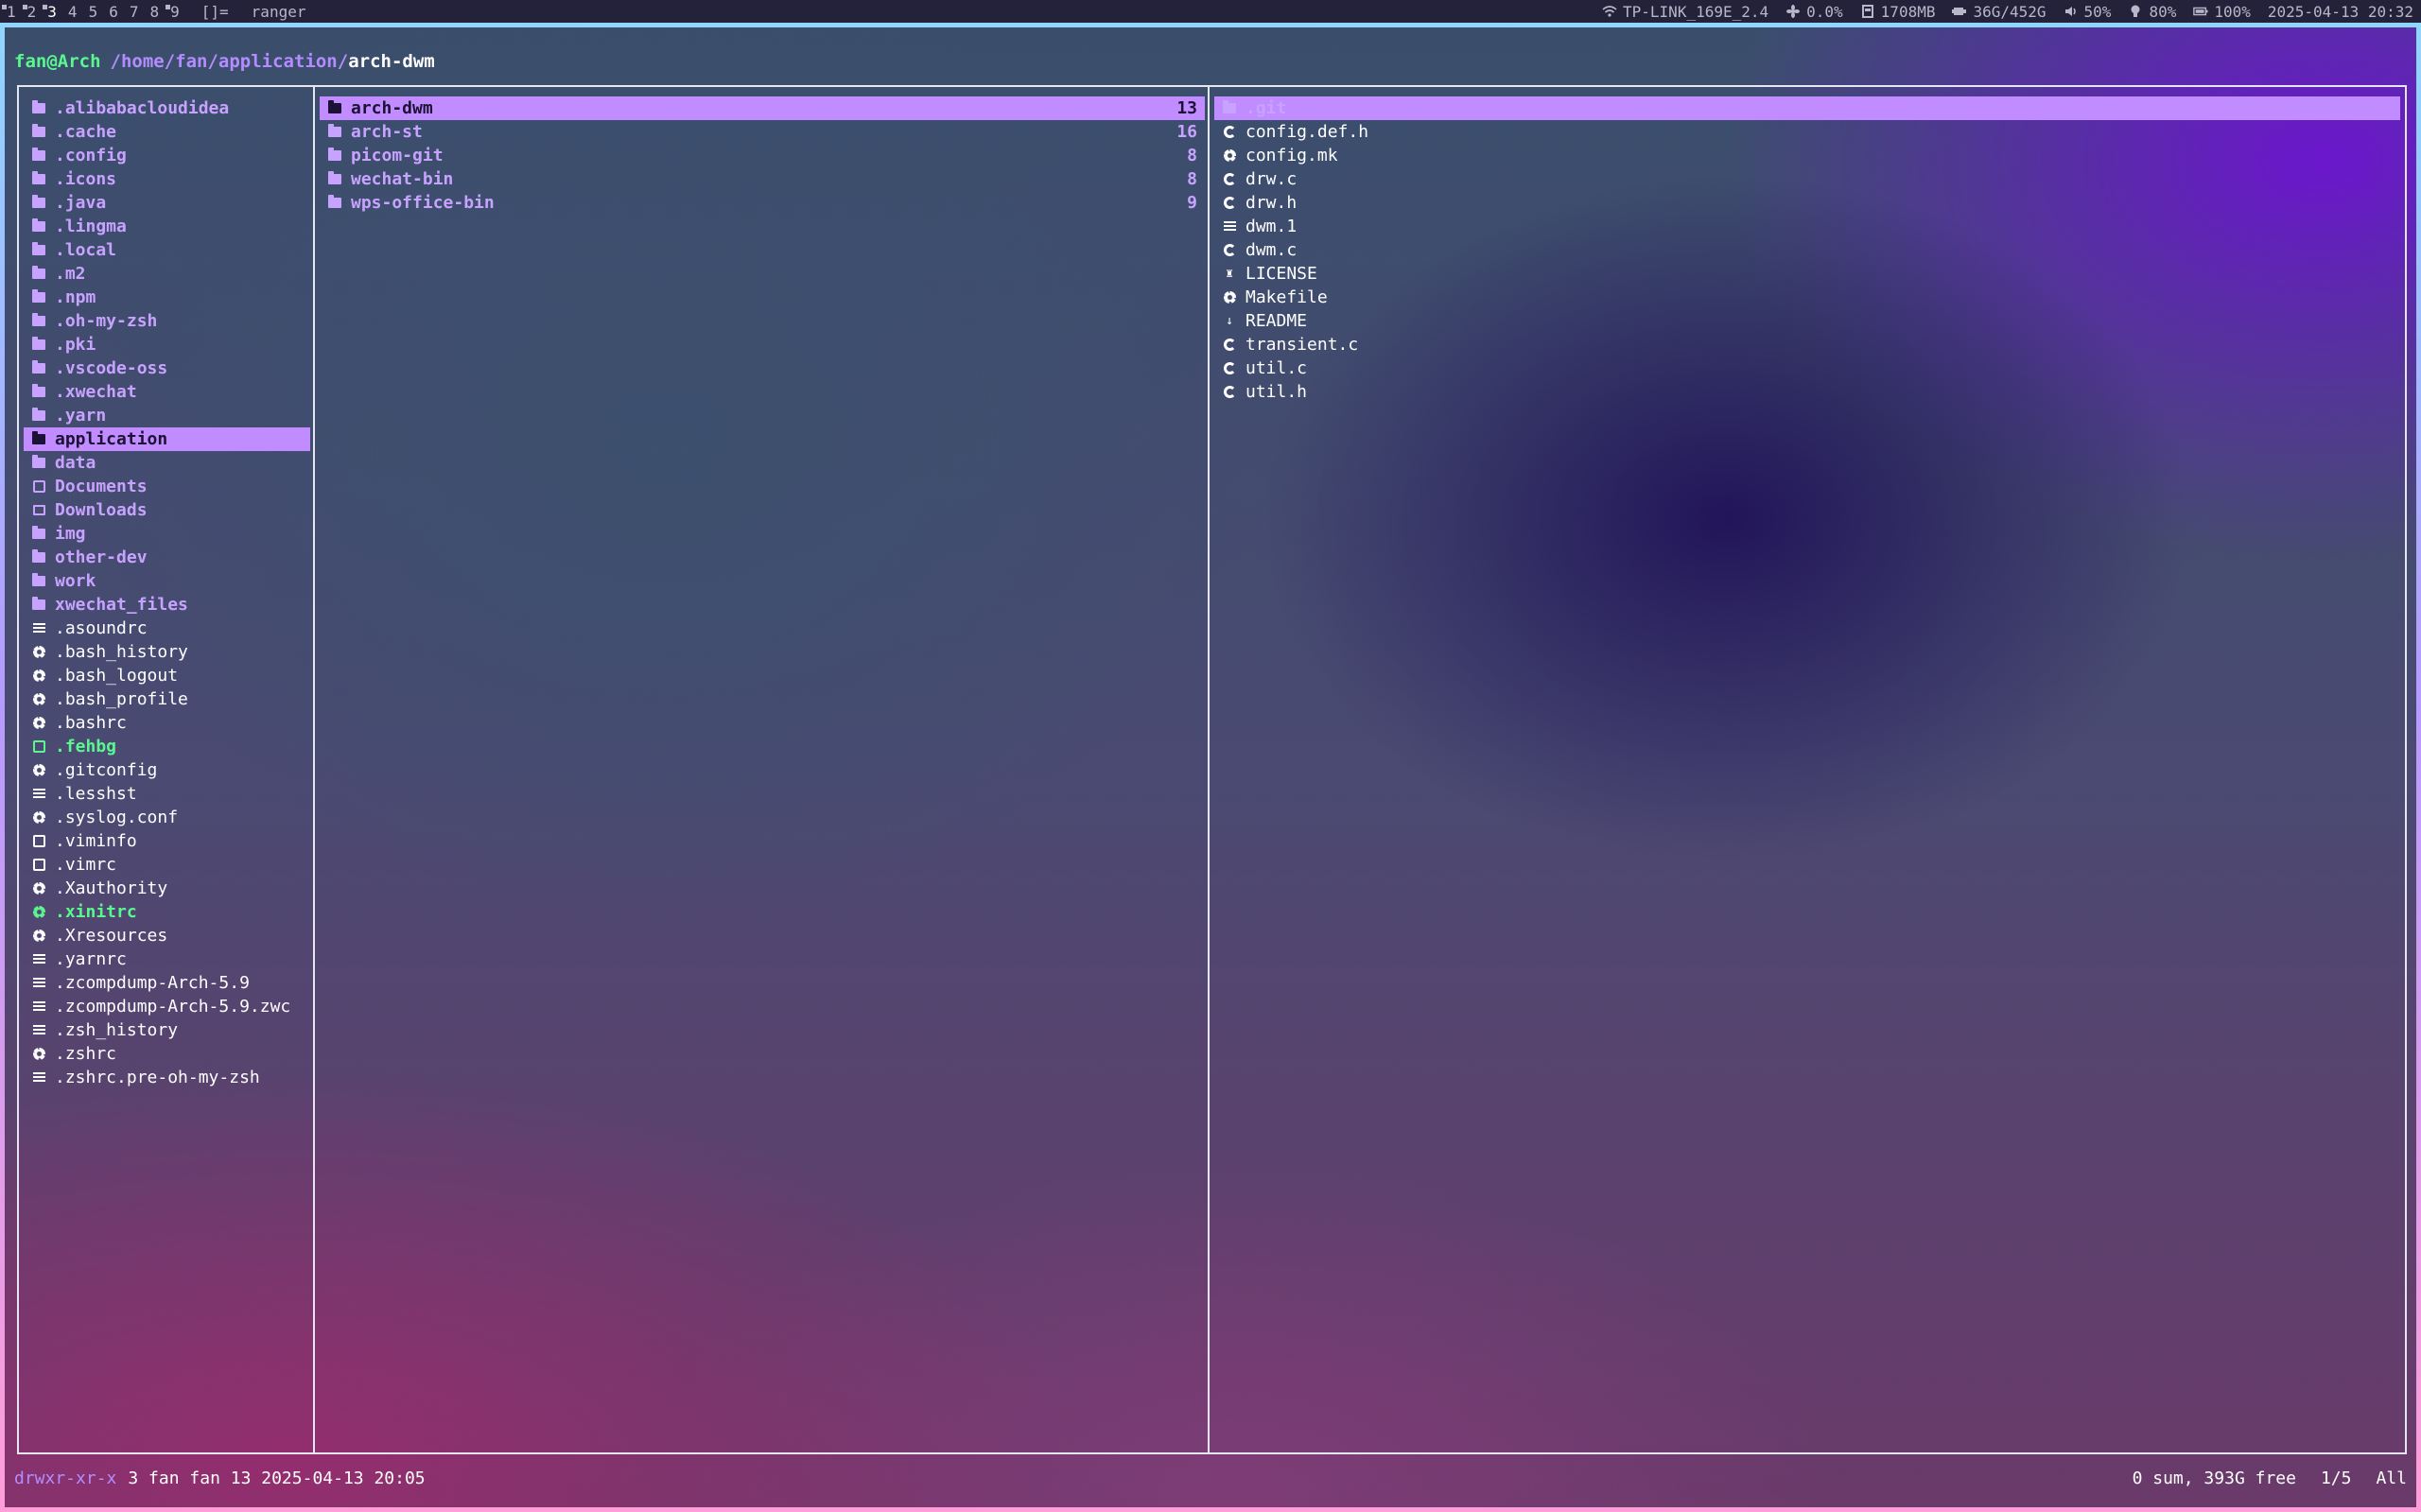 The image size is (2421, 1512). I want to click on list-item: Documents, so click(167, 486).